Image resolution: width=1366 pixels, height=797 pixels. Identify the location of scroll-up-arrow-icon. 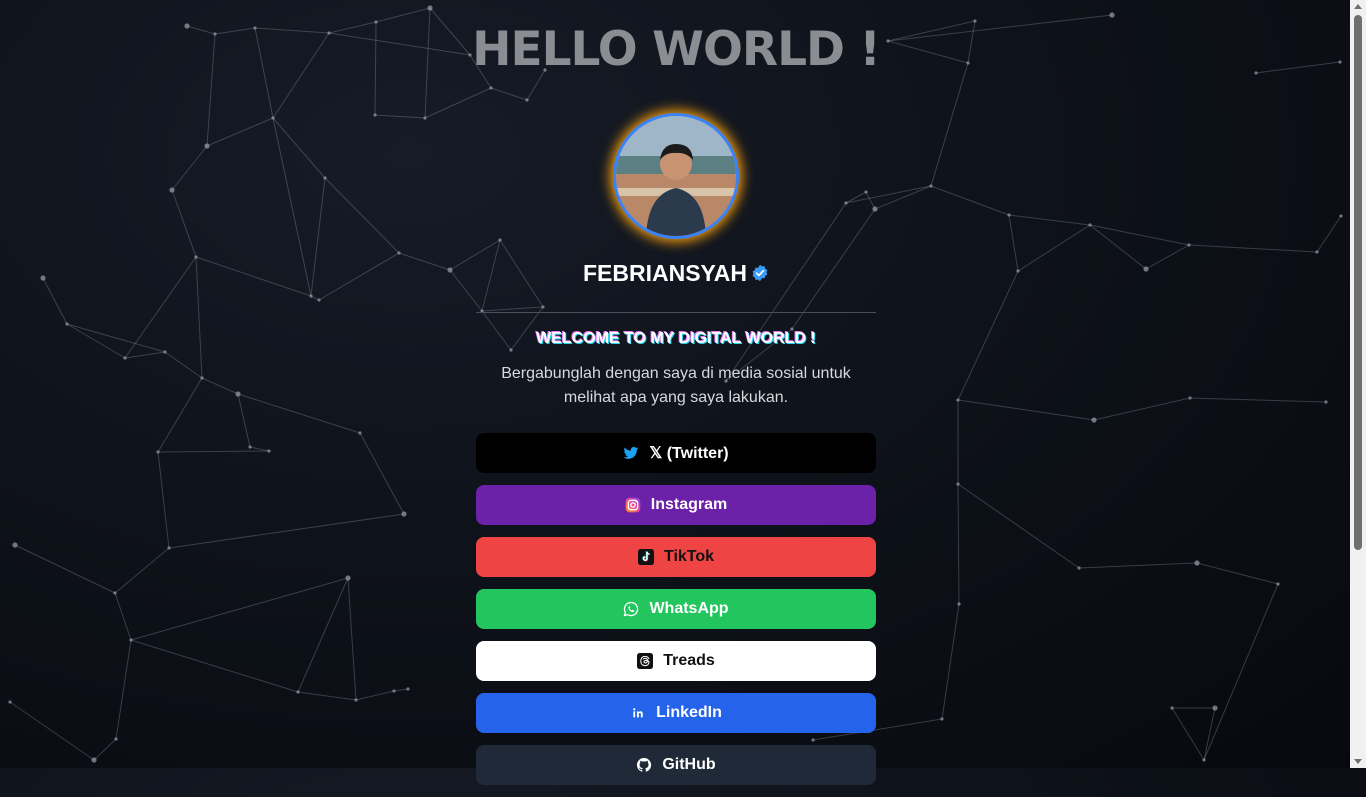
(1358, 6).